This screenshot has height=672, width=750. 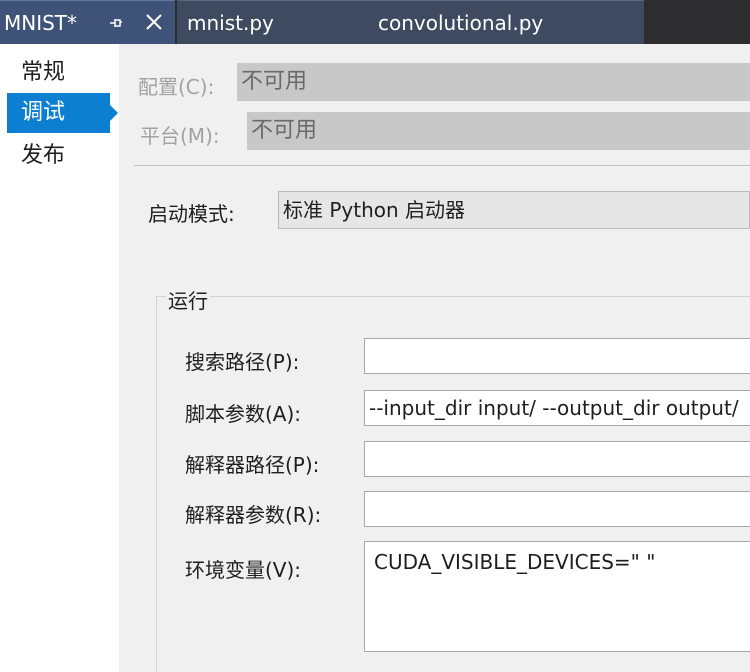 What do you see at coordinates (557, 596) in the screenshot?
I see `environment-variables-textarea: CUDA_VISIBLE_DEVICES=" "` at bounding box center [557, 596].